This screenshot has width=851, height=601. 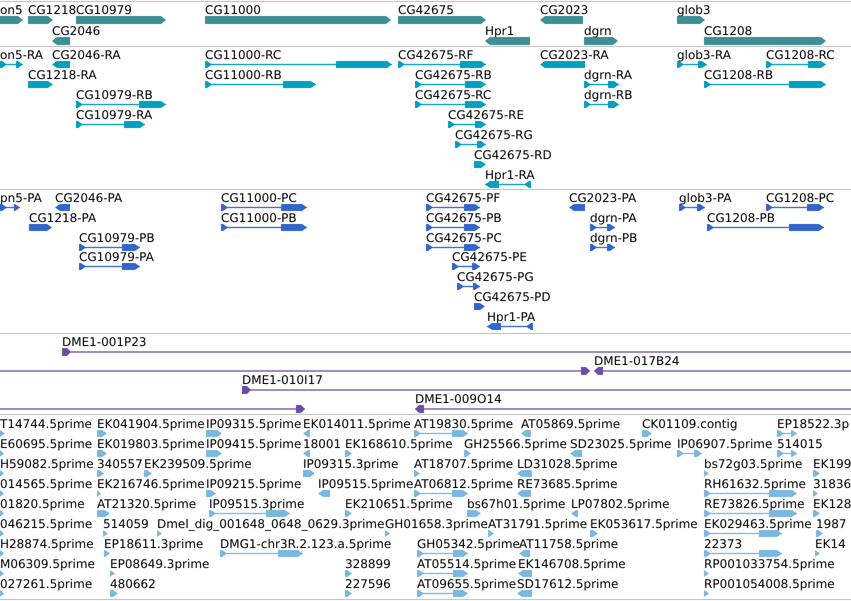 What do you see at coordinates (76, 31) in the screenshot?
I see `feature-label: CG2046` at bounding box center [76, 31].